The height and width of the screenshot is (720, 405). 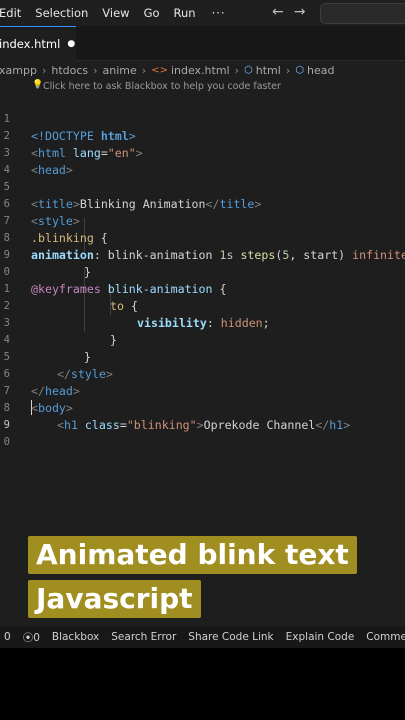 What do you see at coordinates (202, 322) in the screenshot?
I see `code-line-13: 3 }` at bounding box center [202, 322].